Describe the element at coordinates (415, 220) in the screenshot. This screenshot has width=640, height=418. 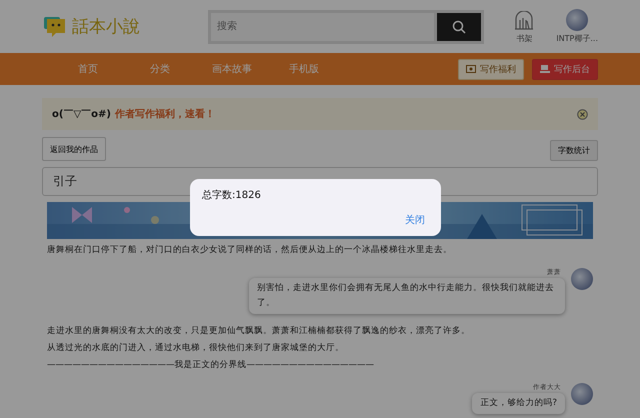
I see `close-button: 关闭` at that location.